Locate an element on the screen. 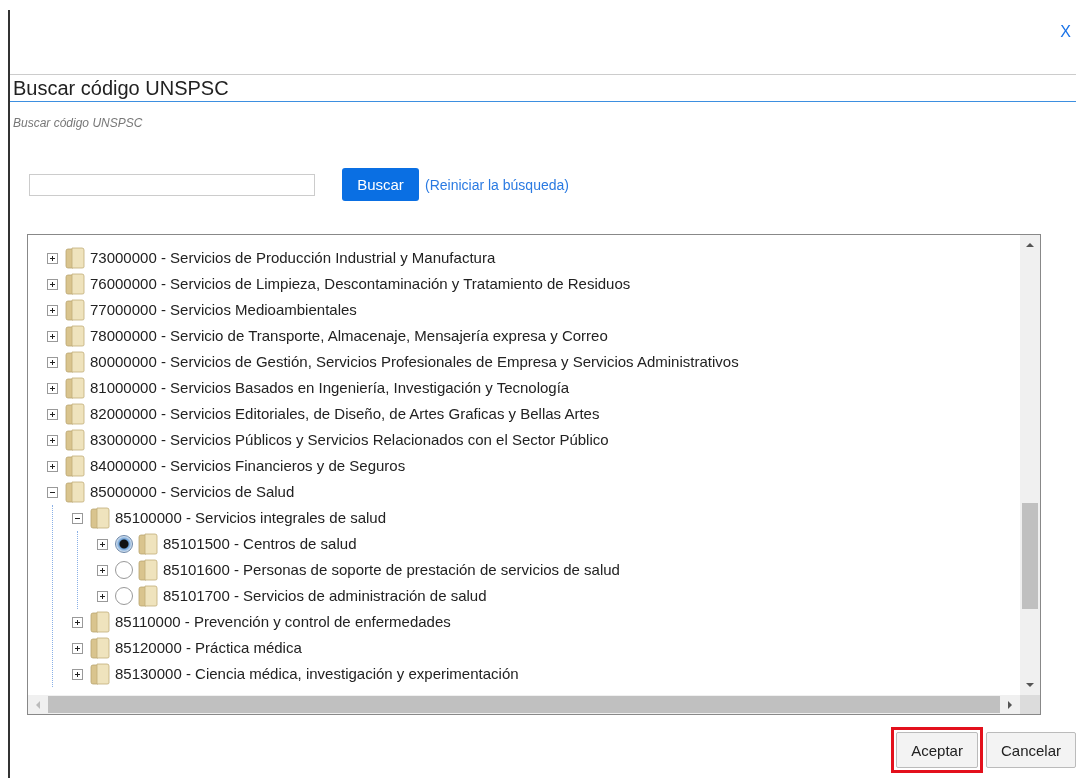 This screenshot has height=778, width=1076. tree-item: 81000000 - Servicios Basados en Ingeniería, Investigación y Tecnología is located at coordinates (330, 388).